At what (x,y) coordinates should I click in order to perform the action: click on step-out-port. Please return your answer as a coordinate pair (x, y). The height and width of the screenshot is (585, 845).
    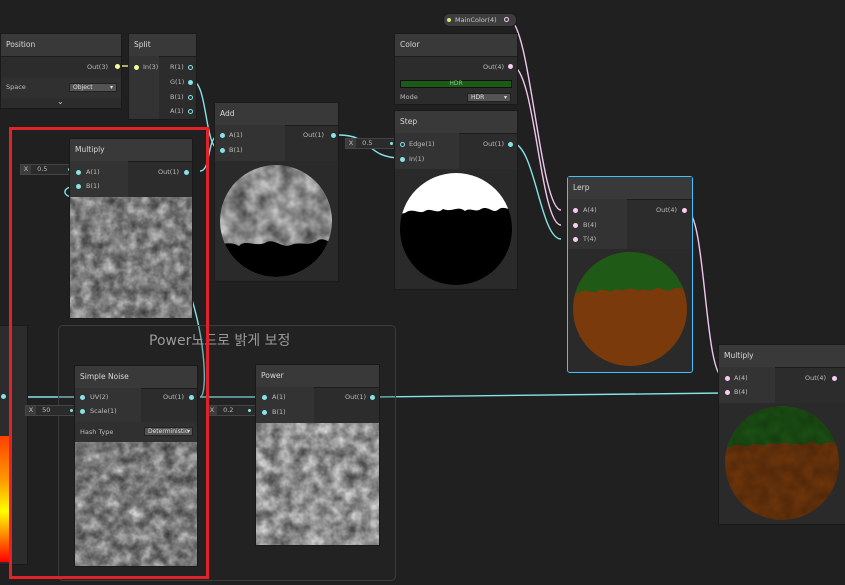
    Looking at the image, I should click on (510, 144).